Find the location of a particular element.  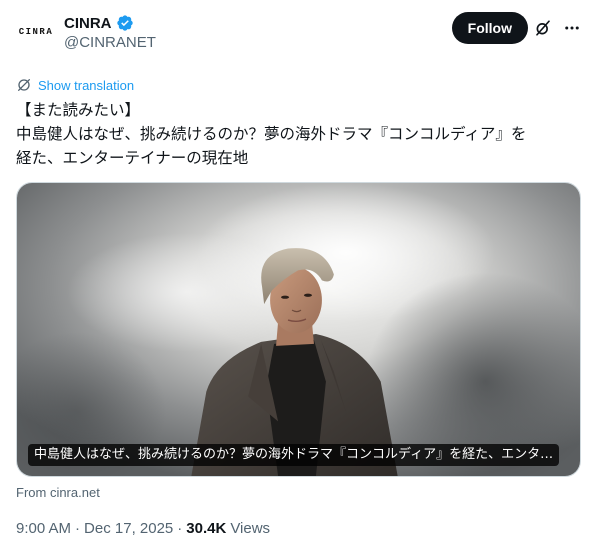

author-handle: @CINRANET is located at coordinates (110, 42).